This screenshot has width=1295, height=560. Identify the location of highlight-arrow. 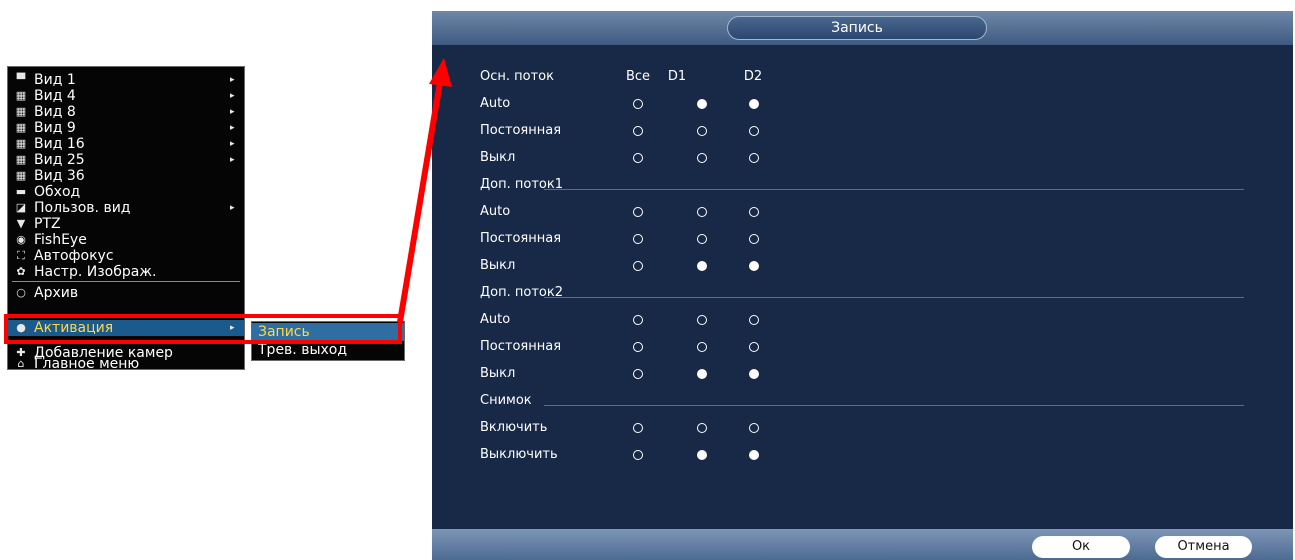
(424, 190).